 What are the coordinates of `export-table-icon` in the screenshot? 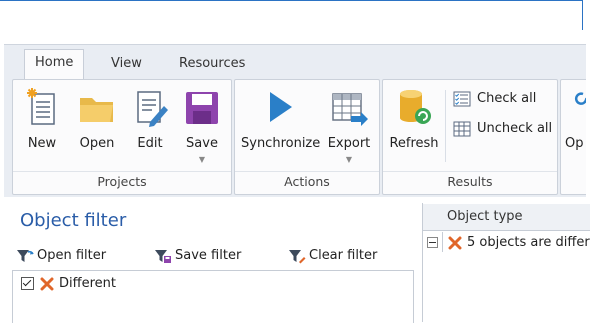 It's located at (349, 107).